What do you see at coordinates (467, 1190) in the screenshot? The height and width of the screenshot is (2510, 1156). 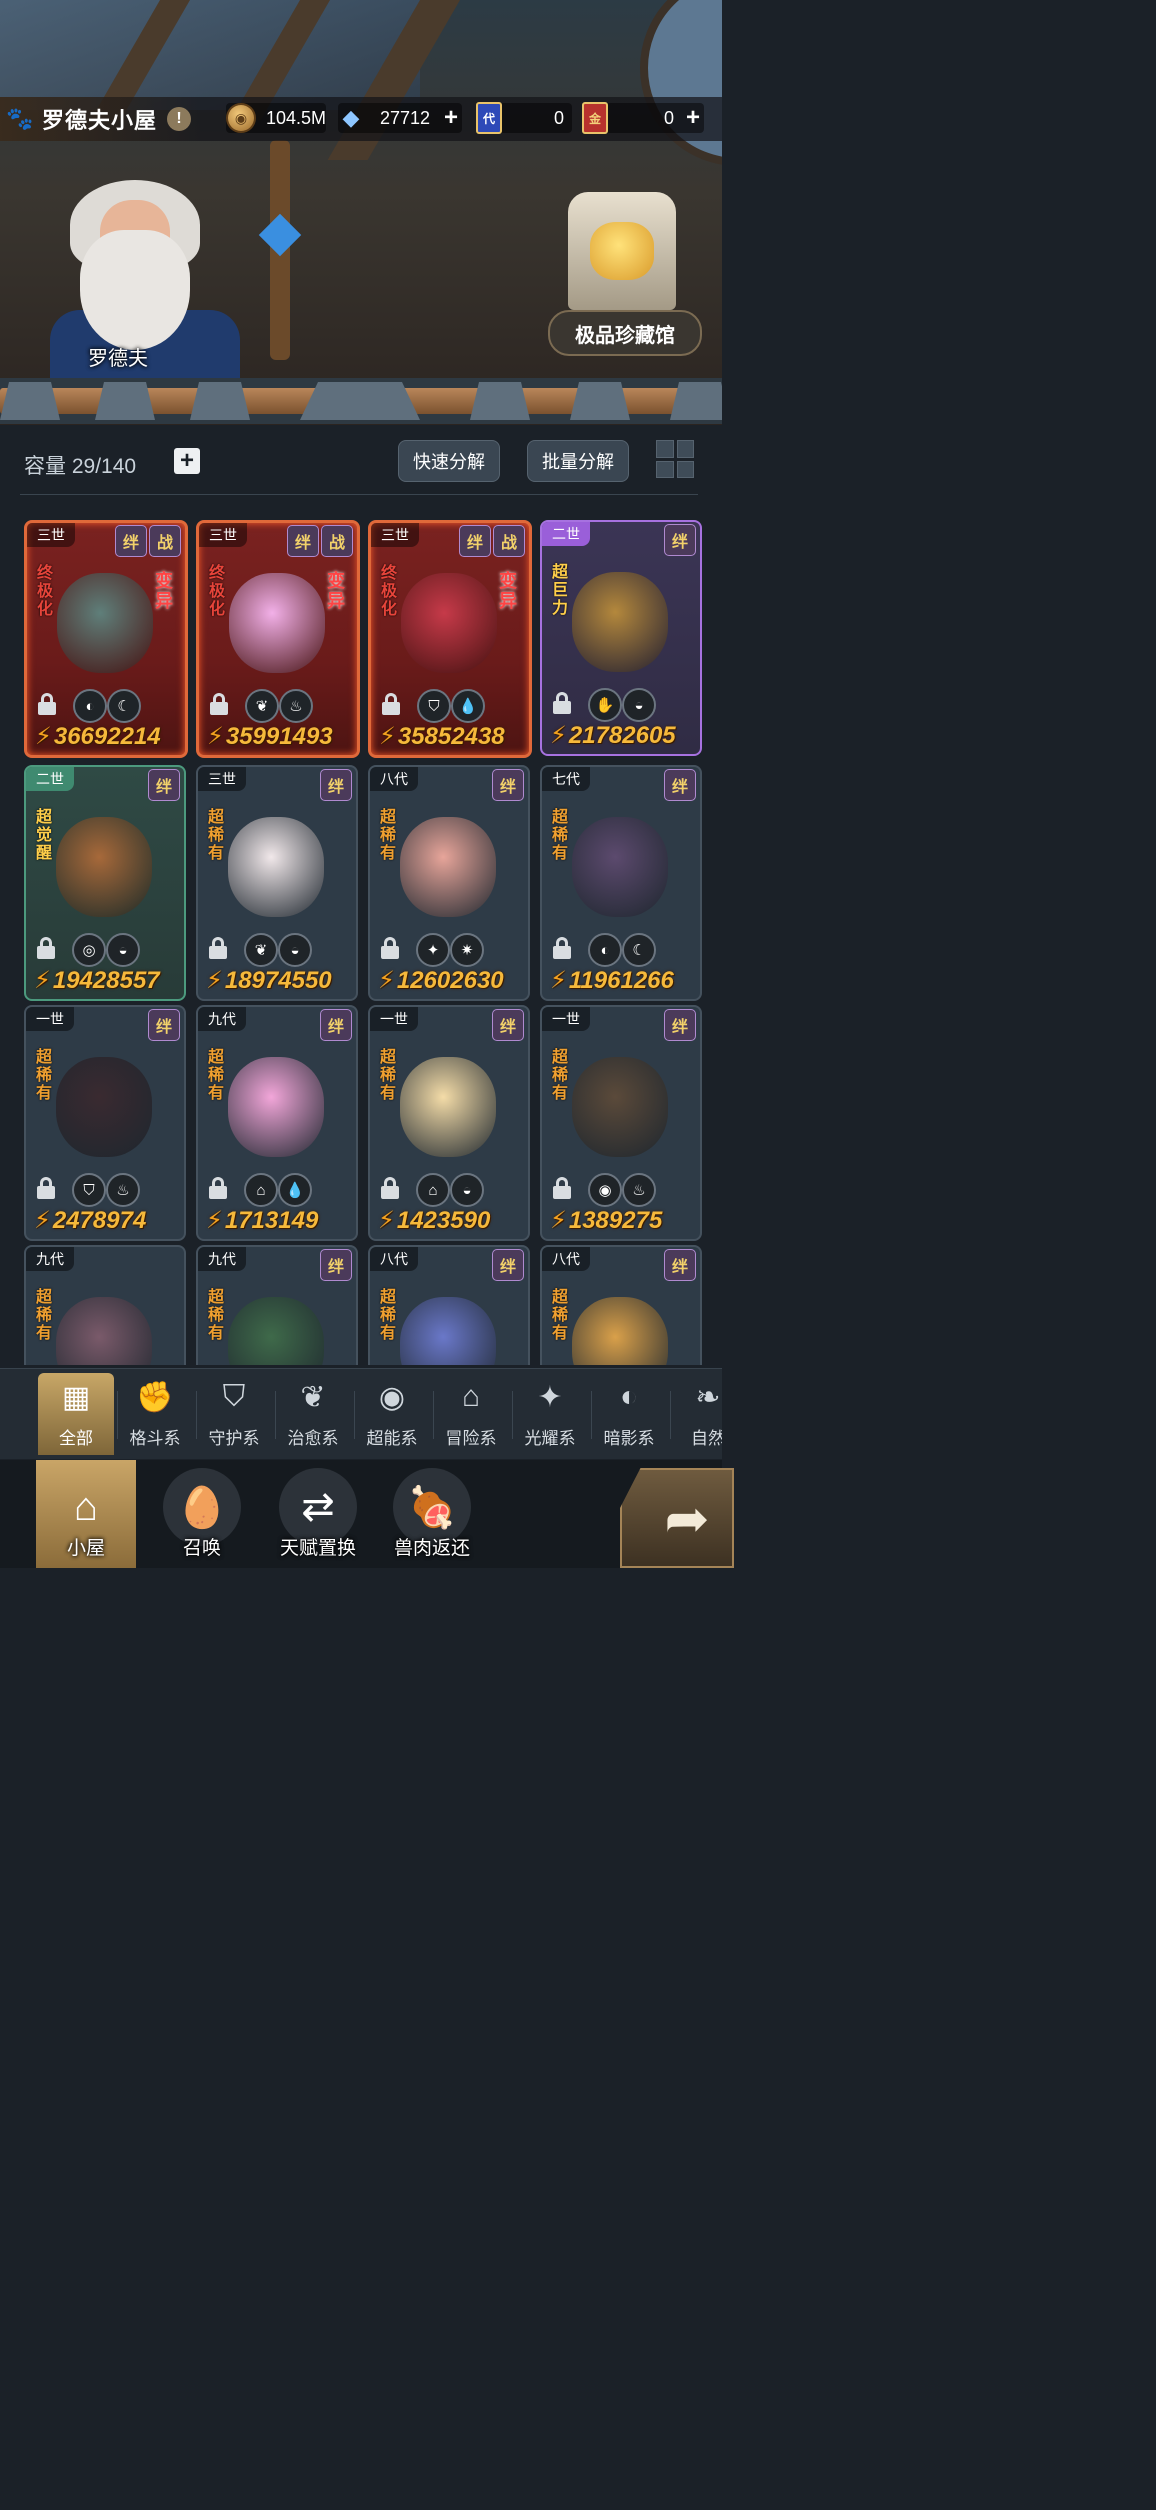 I see `element-icon: ◒` at bounding box center [467, 1190].